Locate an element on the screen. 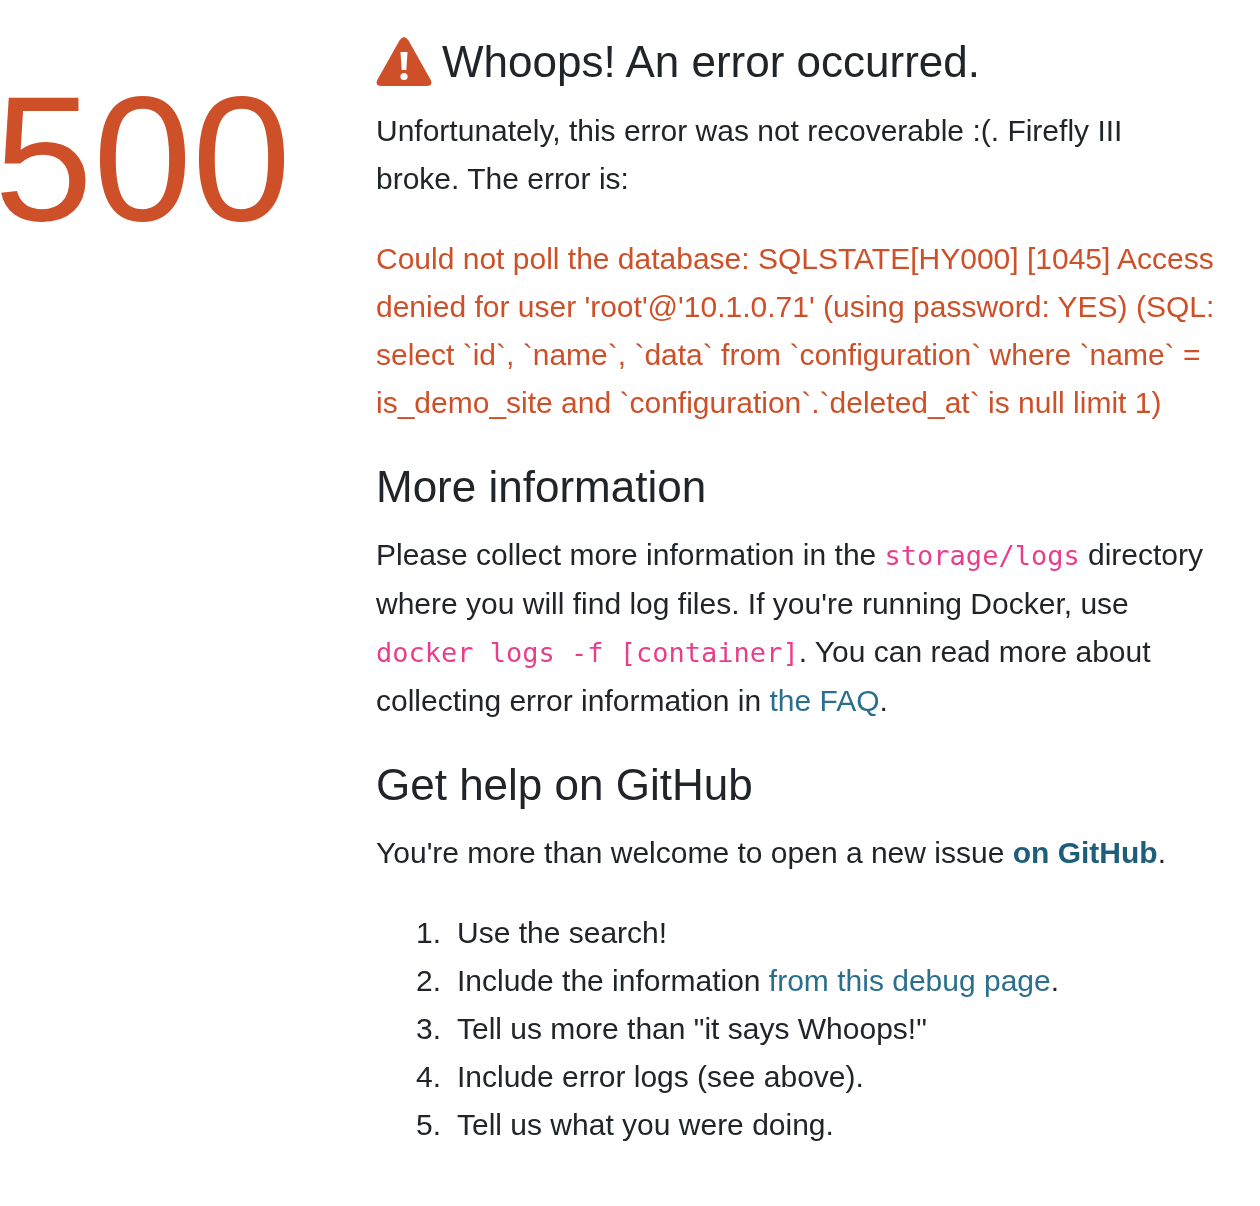  list-item-text: Tell us what you were doing. is located at coordinates (645, 1125).